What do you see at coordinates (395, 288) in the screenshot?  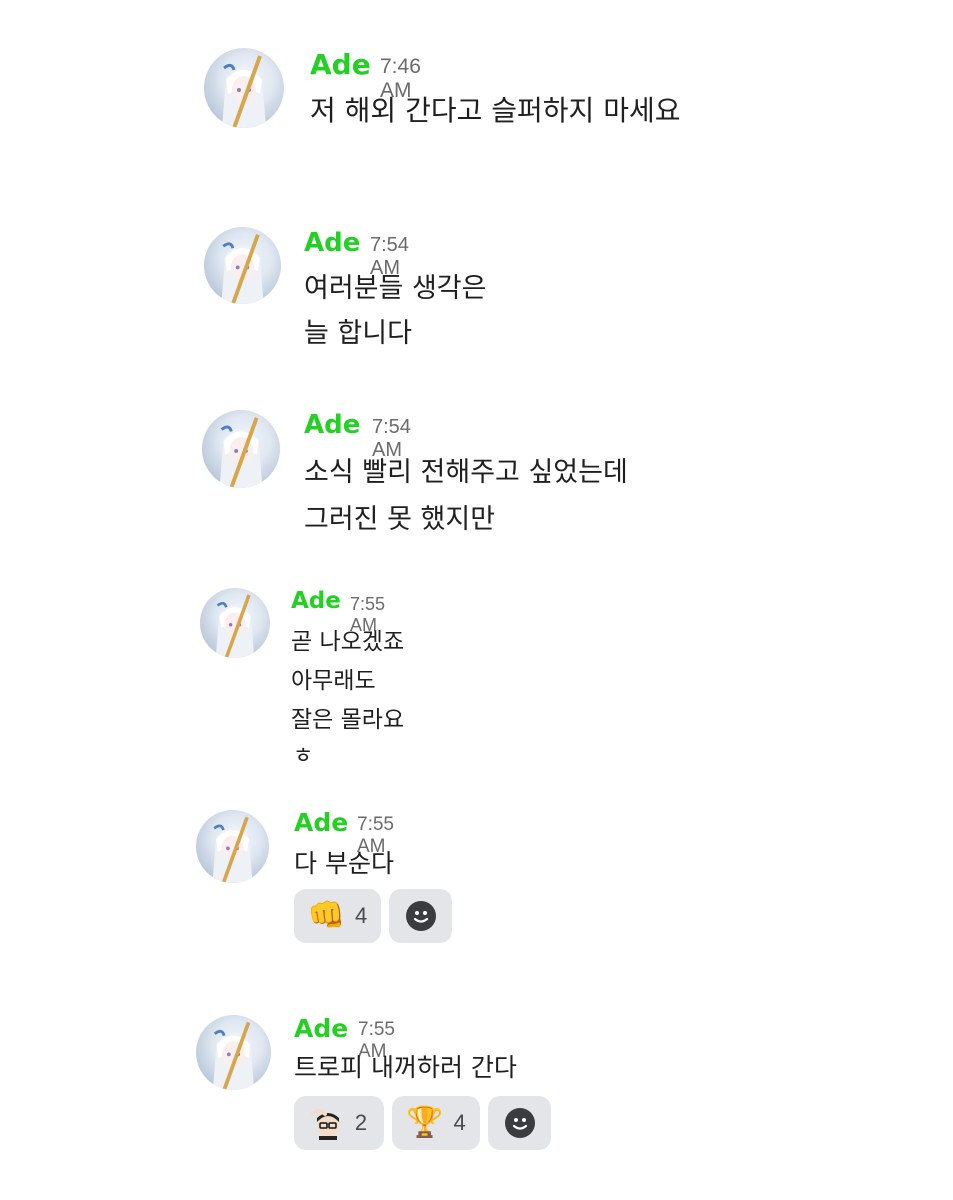 I see `message-text: 여러분들 생각은` at bounding box center [395, 288].